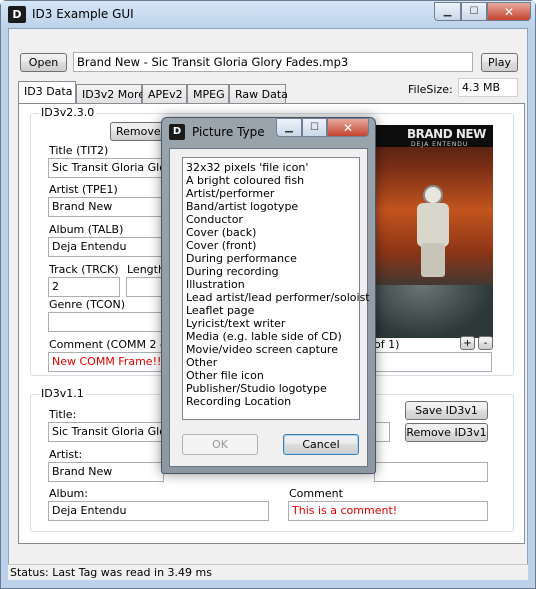 The image size is (536, 589). What do you see at coordinates (433, 195) in the screenshot?
I see `astronaut-helmet` at bounding box center [433, 195].